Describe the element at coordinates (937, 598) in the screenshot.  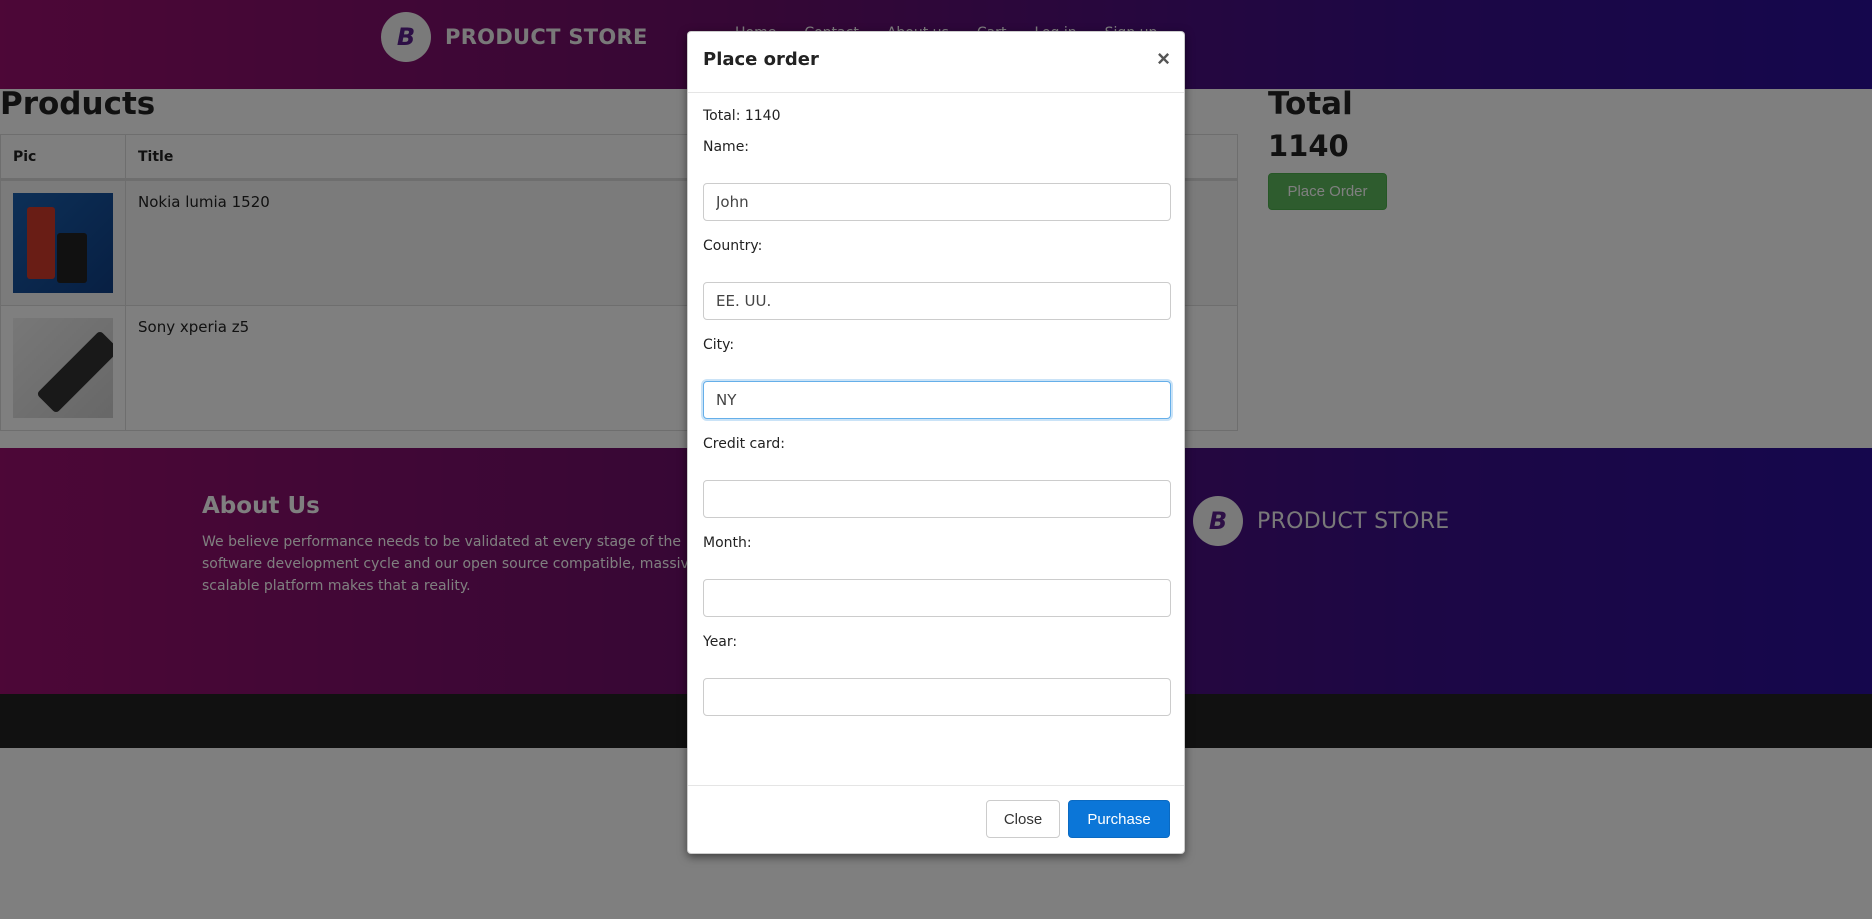
I see `month-input` at that location.